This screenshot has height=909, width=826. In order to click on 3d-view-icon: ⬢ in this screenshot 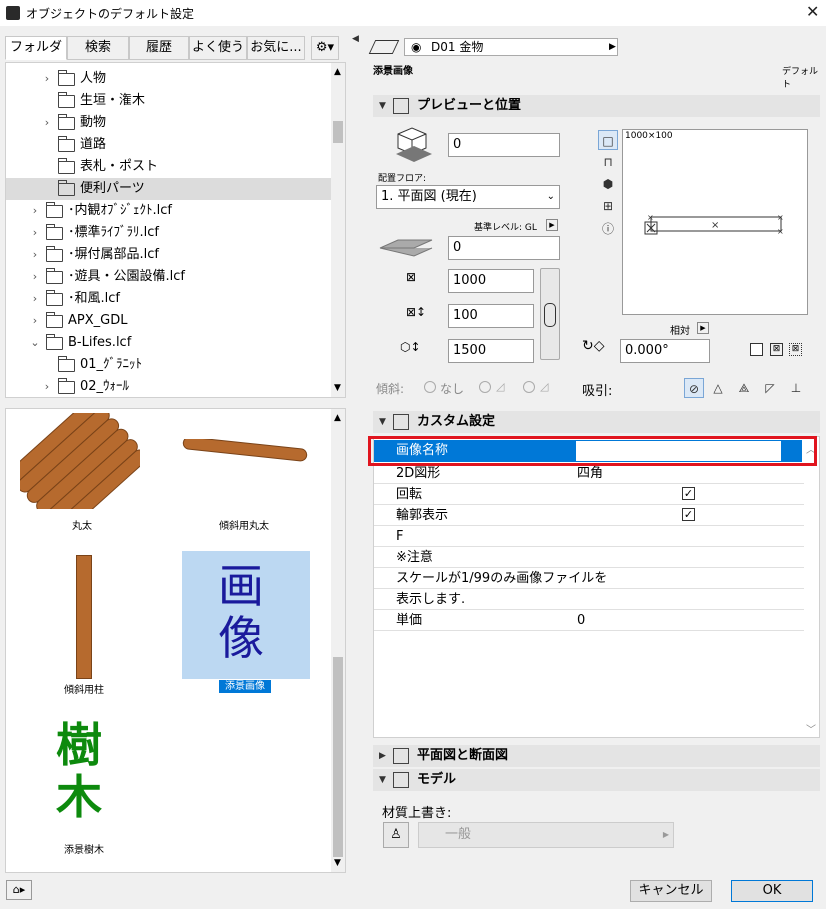, I will do `click(608, 184)`.